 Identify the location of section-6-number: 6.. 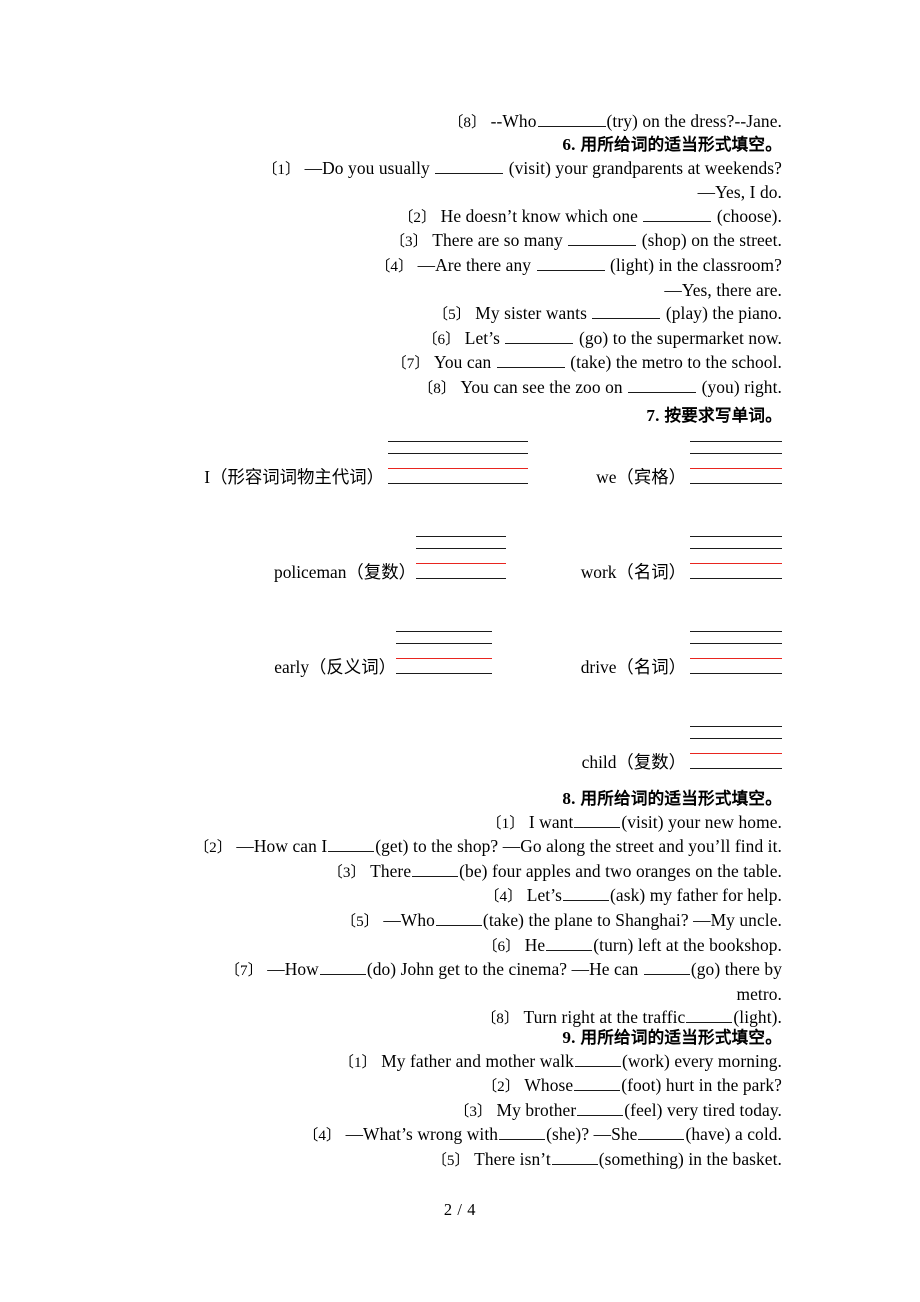
(569, 144).